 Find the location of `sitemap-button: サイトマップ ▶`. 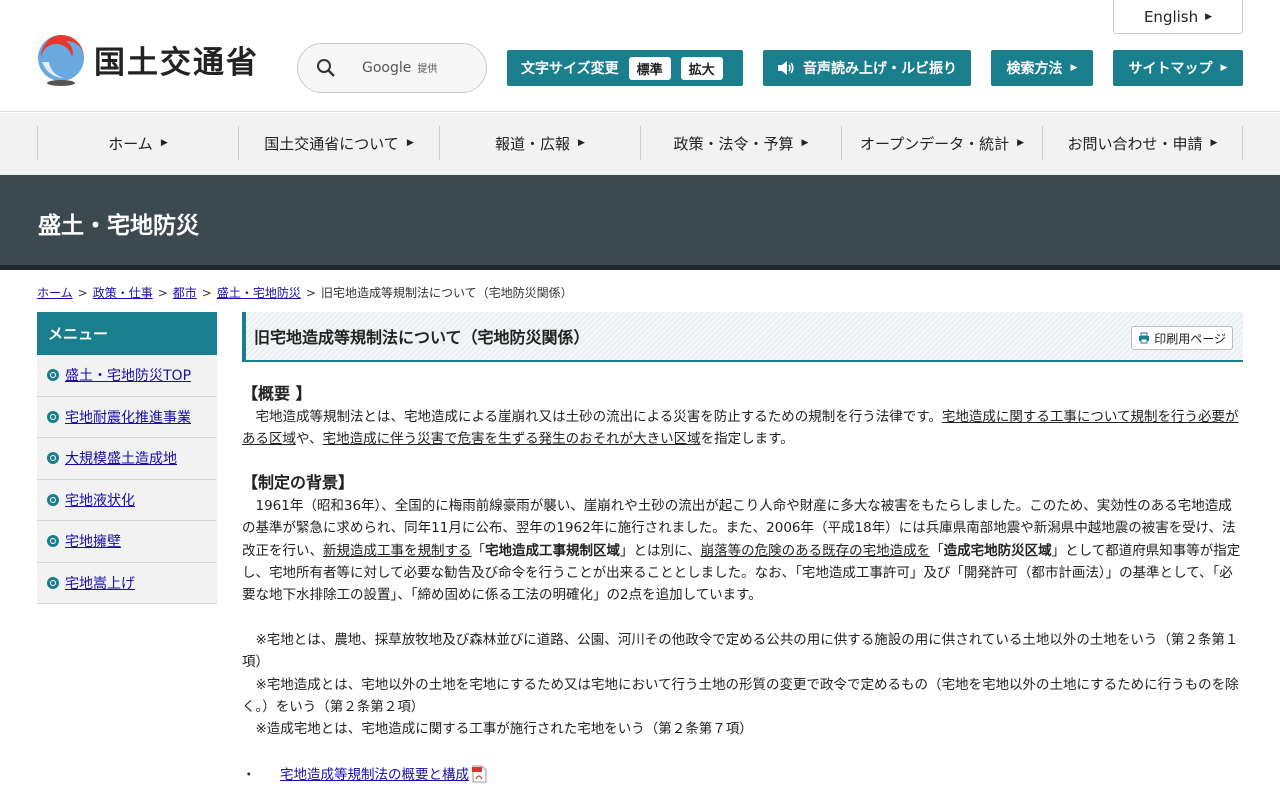

sitemap-button: サイトマップ ▶ is located at coordinates (1178, 68).